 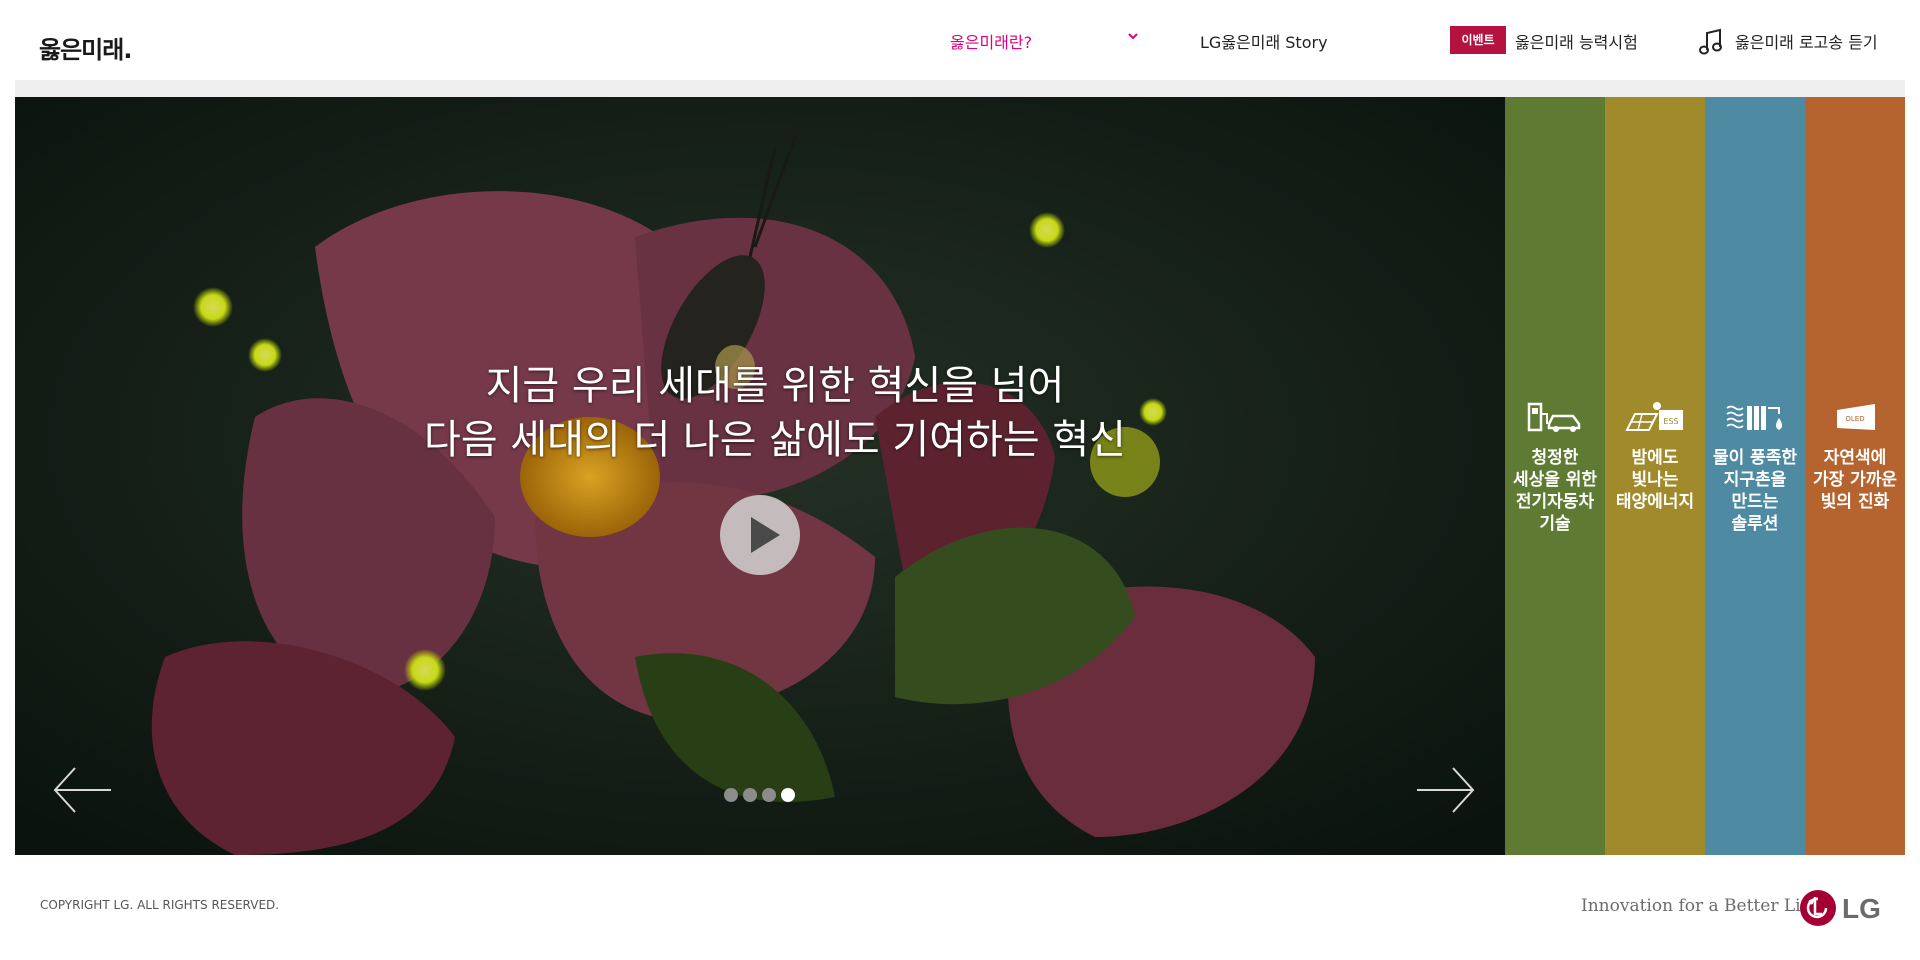 I want to click on panel-1-line3: 전기자동차, so click(x=1555, y=502).